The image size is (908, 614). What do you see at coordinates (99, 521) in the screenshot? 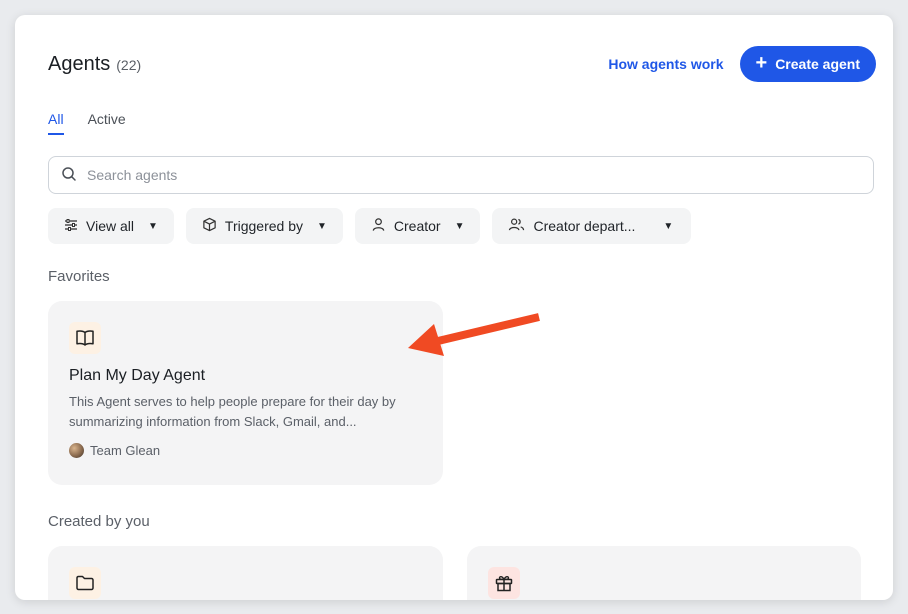
I see `created-by-you-heading: Created by you` at bounding box center [99, 521].